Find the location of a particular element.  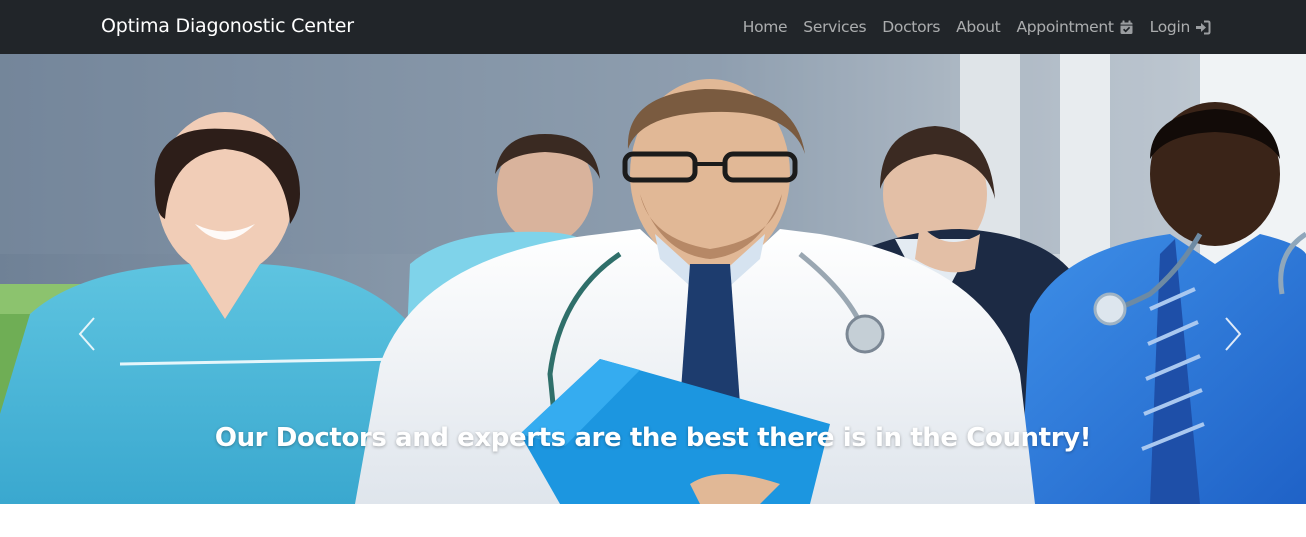

brand-logo-text: Optima Diagonostic Center is located at coordinates (227, 26).